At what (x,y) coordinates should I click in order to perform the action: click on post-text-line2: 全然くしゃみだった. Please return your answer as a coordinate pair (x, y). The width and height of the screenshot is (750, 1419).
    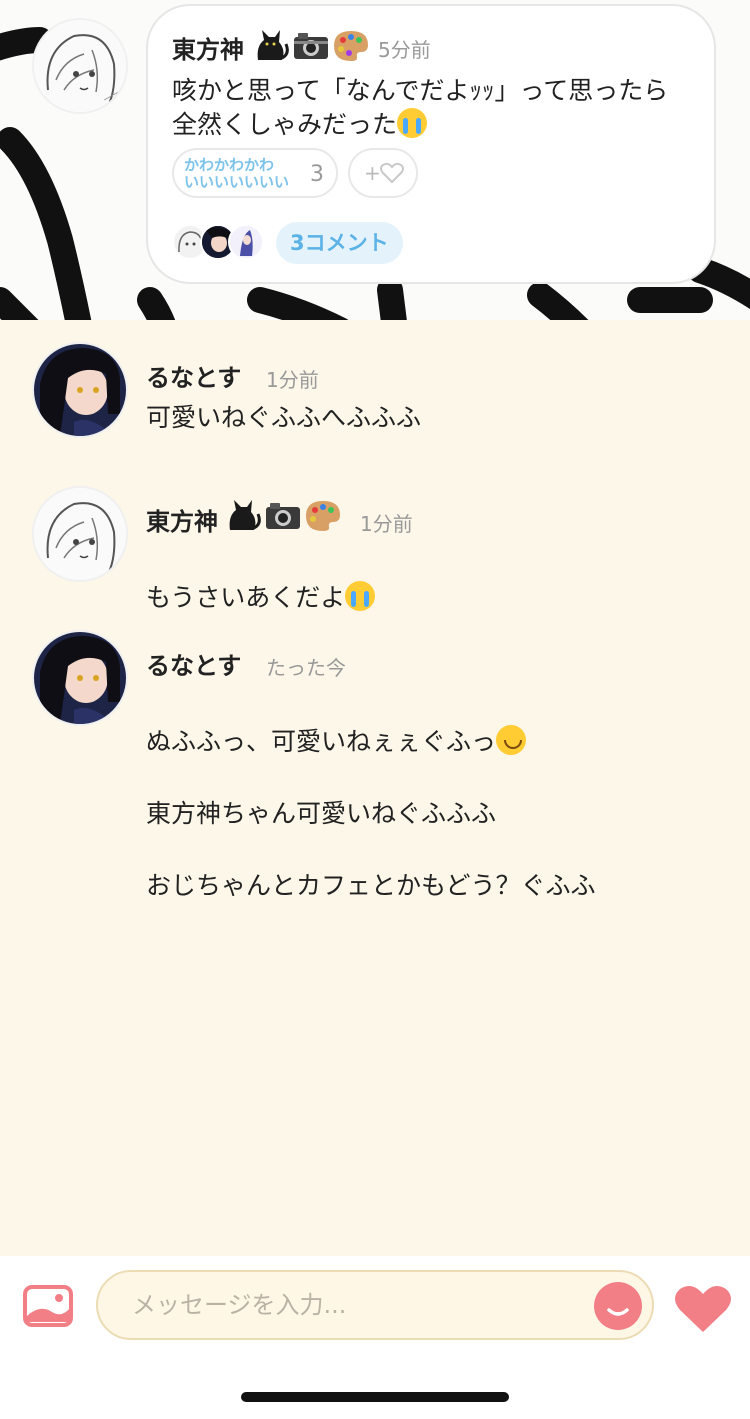
    Looking at the image, I should click on (285, 124).